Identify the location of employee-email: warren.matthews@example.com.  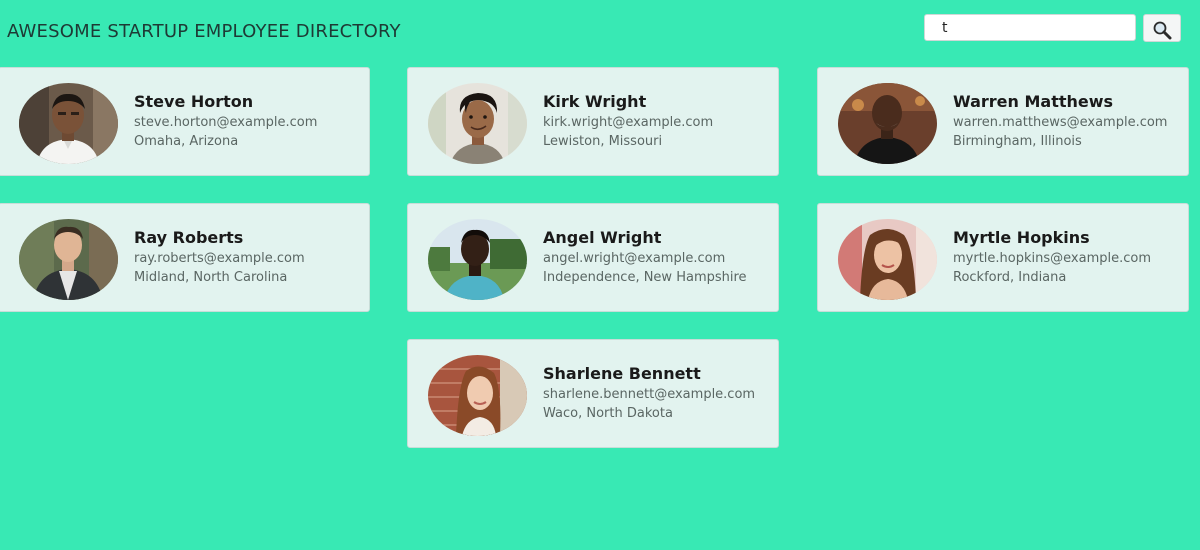
(1060, 122).